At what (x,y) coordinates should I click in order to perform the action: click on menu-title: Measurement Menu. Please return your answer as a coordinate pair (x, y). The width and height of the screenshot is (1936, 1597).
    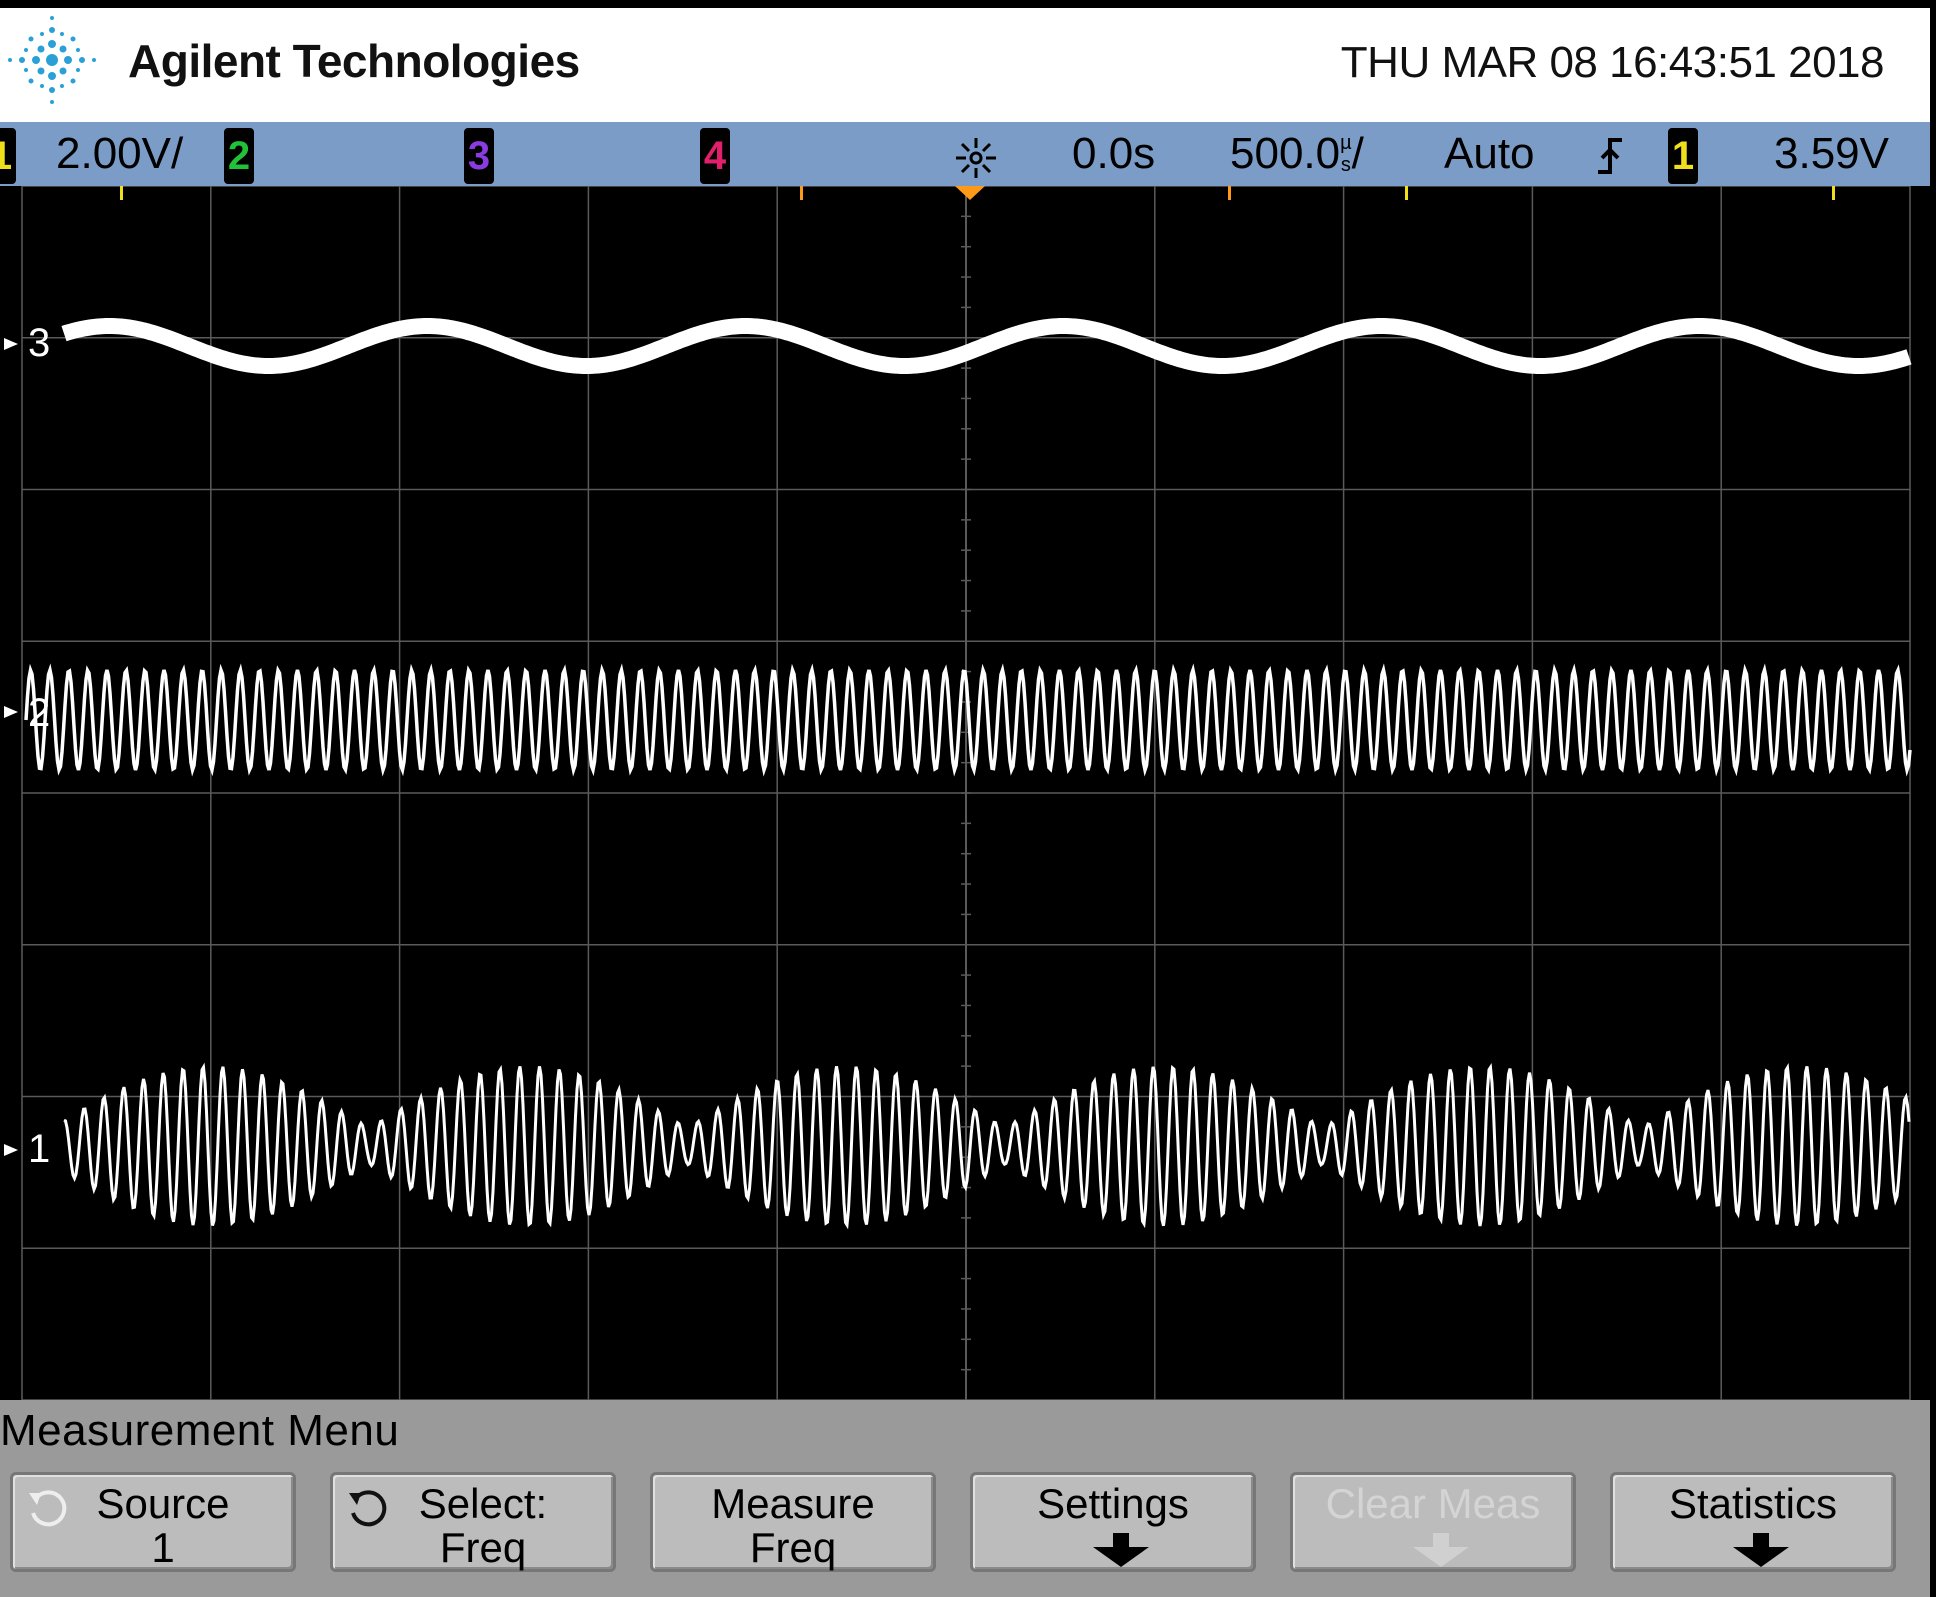
    Looking at the image, I should click on (200, 1430).